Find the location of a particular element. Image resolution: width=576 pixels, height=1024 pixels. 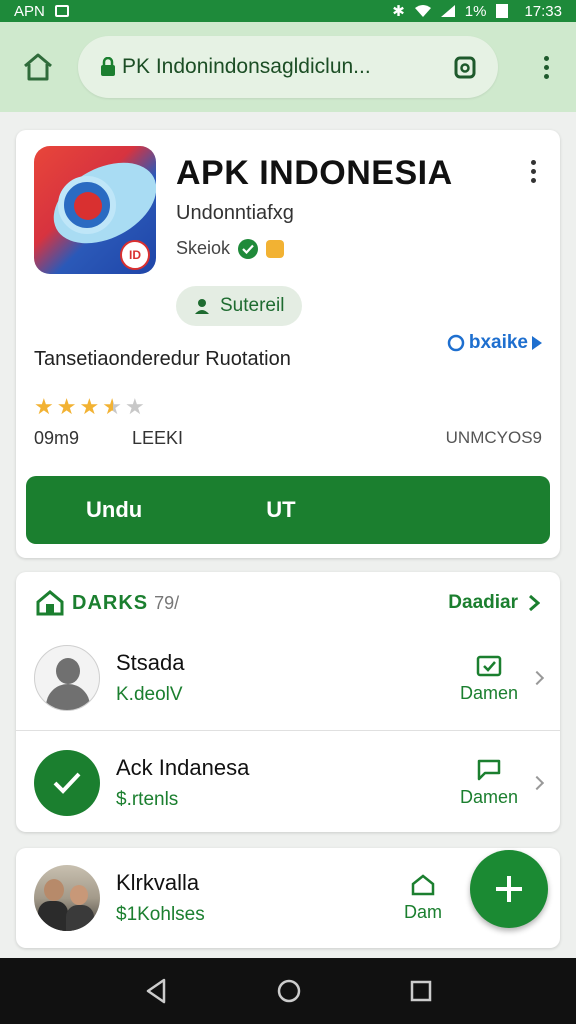

stat-size: 09m9 is located at coordinates (57, 438).